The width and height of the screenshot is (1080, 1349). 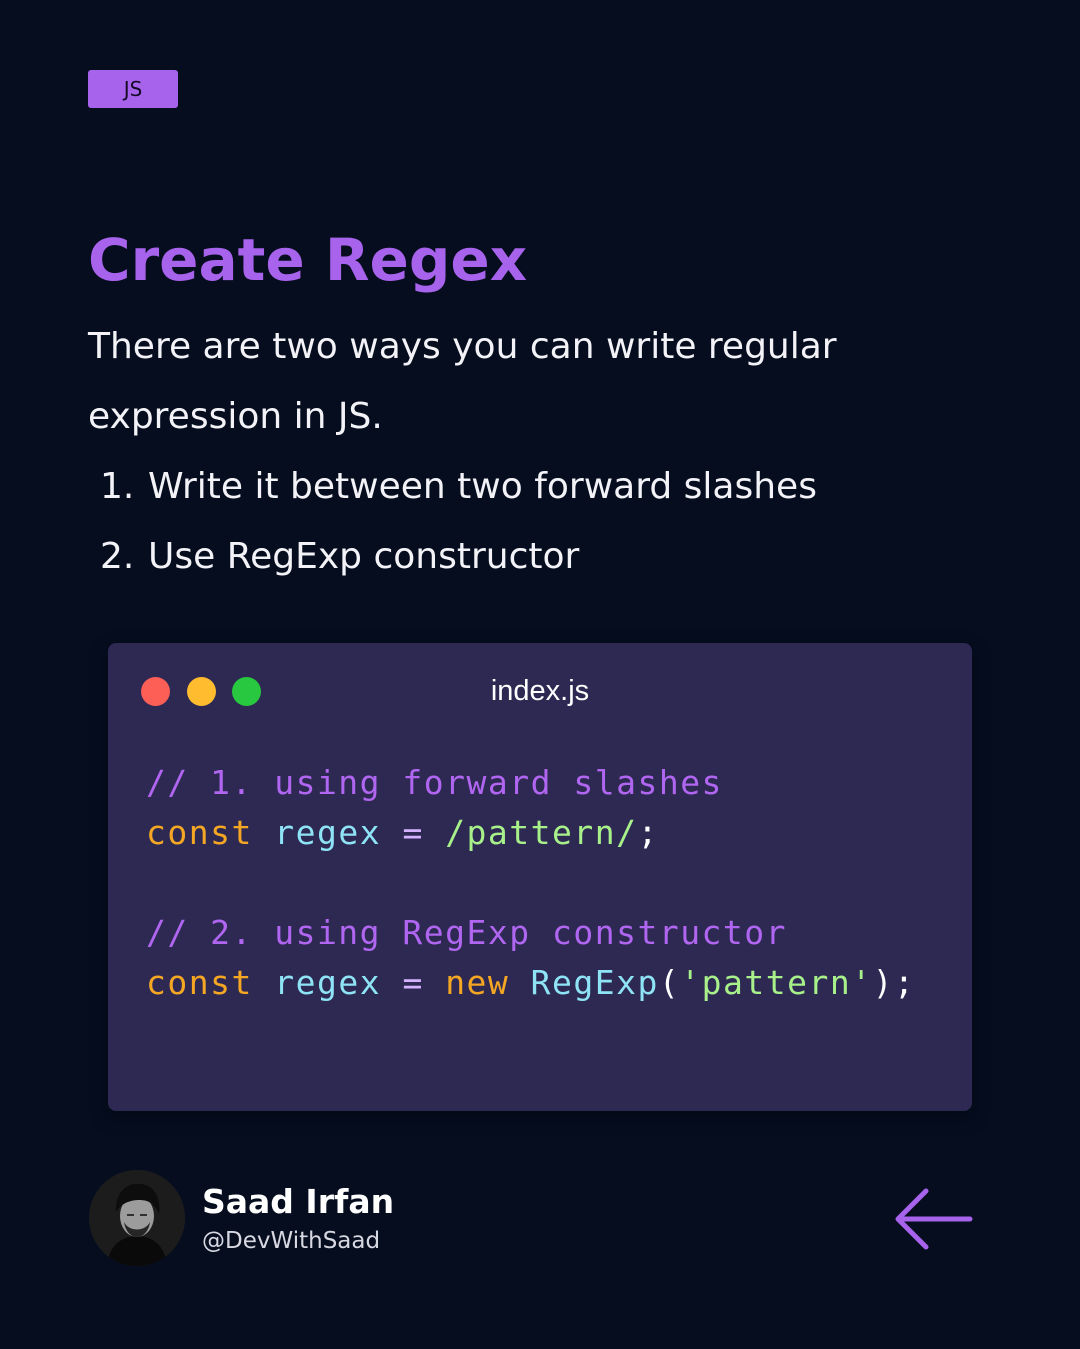 What do you see at coordinates (540, 691) in the screenshot?
I see `file-name: index.js` at bounding box center [540, 691].